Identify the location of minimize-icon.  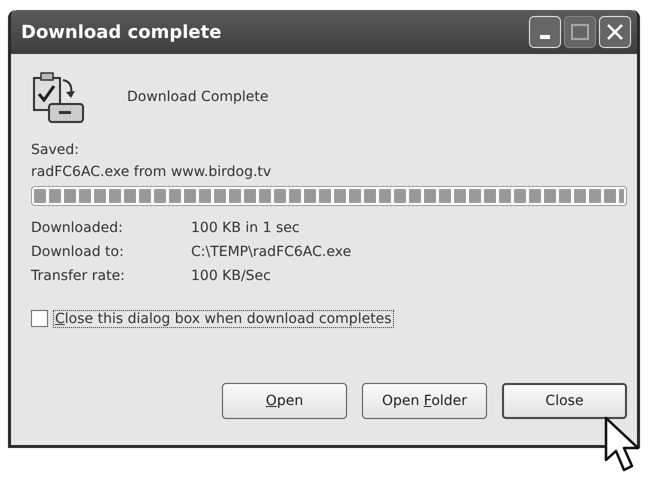
(545, 37).